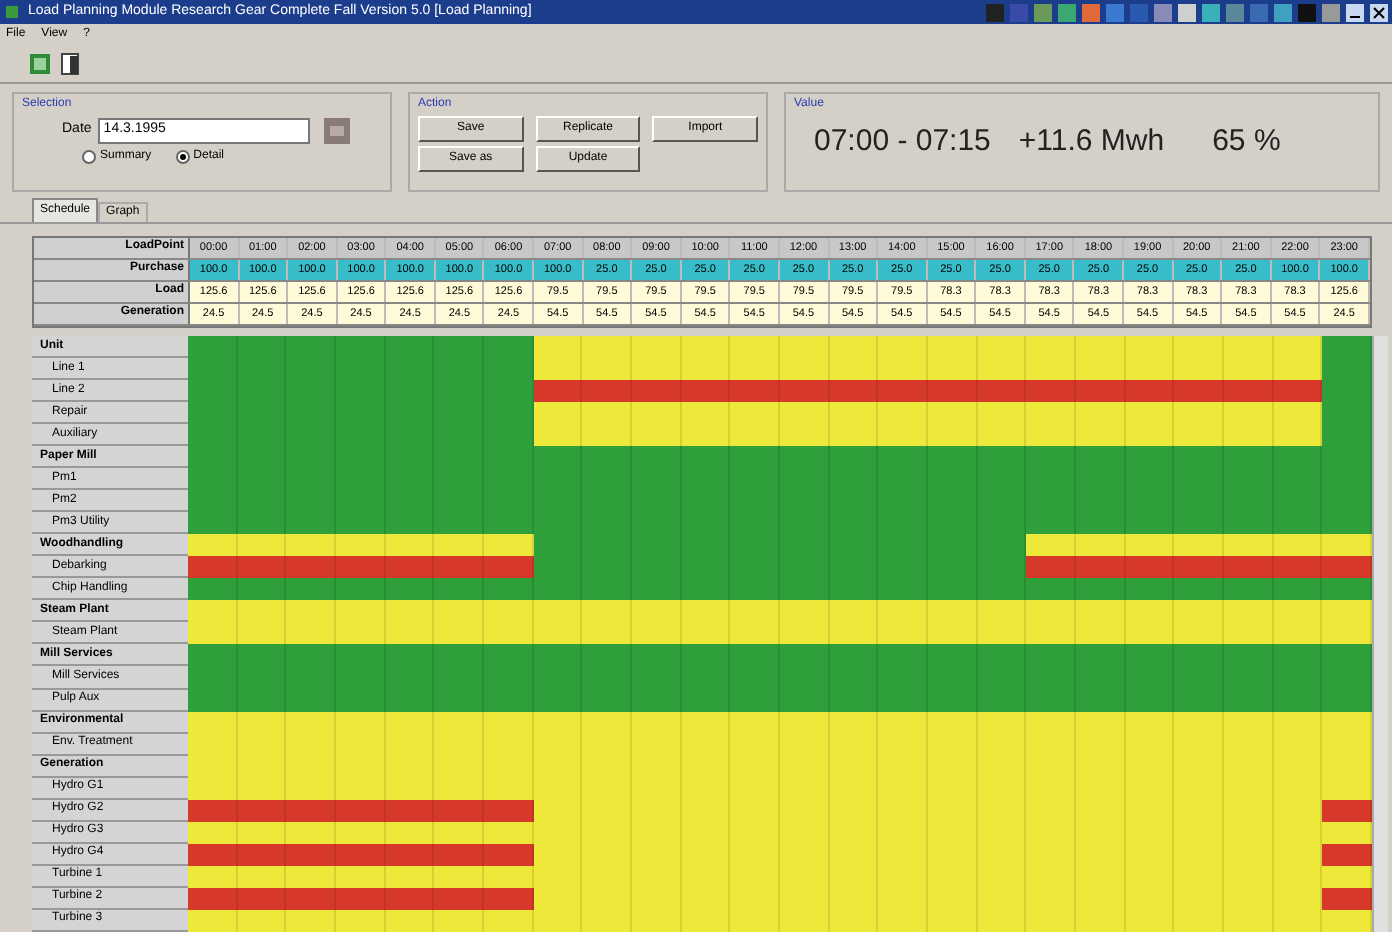 This screenshot has width=1392, height=932. What do you see at coordinates (70, 63) in the screenshot?
I see `document-icon` at bounding box center [70, 63].